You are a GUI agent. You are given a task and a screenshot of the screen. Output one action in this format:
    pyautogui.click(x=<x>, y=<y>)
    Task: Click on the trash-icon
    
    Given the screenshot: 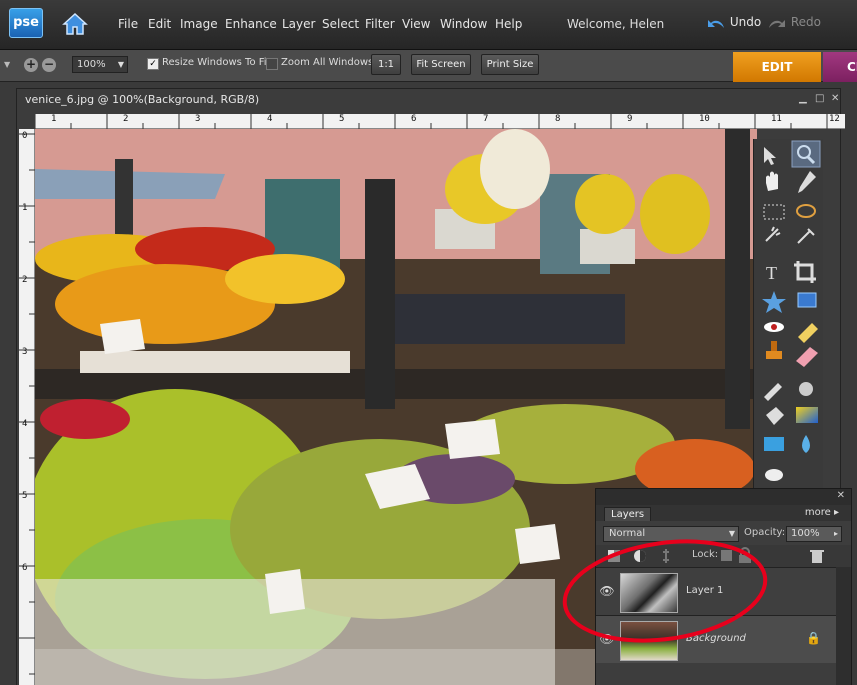 What is the action you would take?
    pyautogui.click(x=817, y=556)
    